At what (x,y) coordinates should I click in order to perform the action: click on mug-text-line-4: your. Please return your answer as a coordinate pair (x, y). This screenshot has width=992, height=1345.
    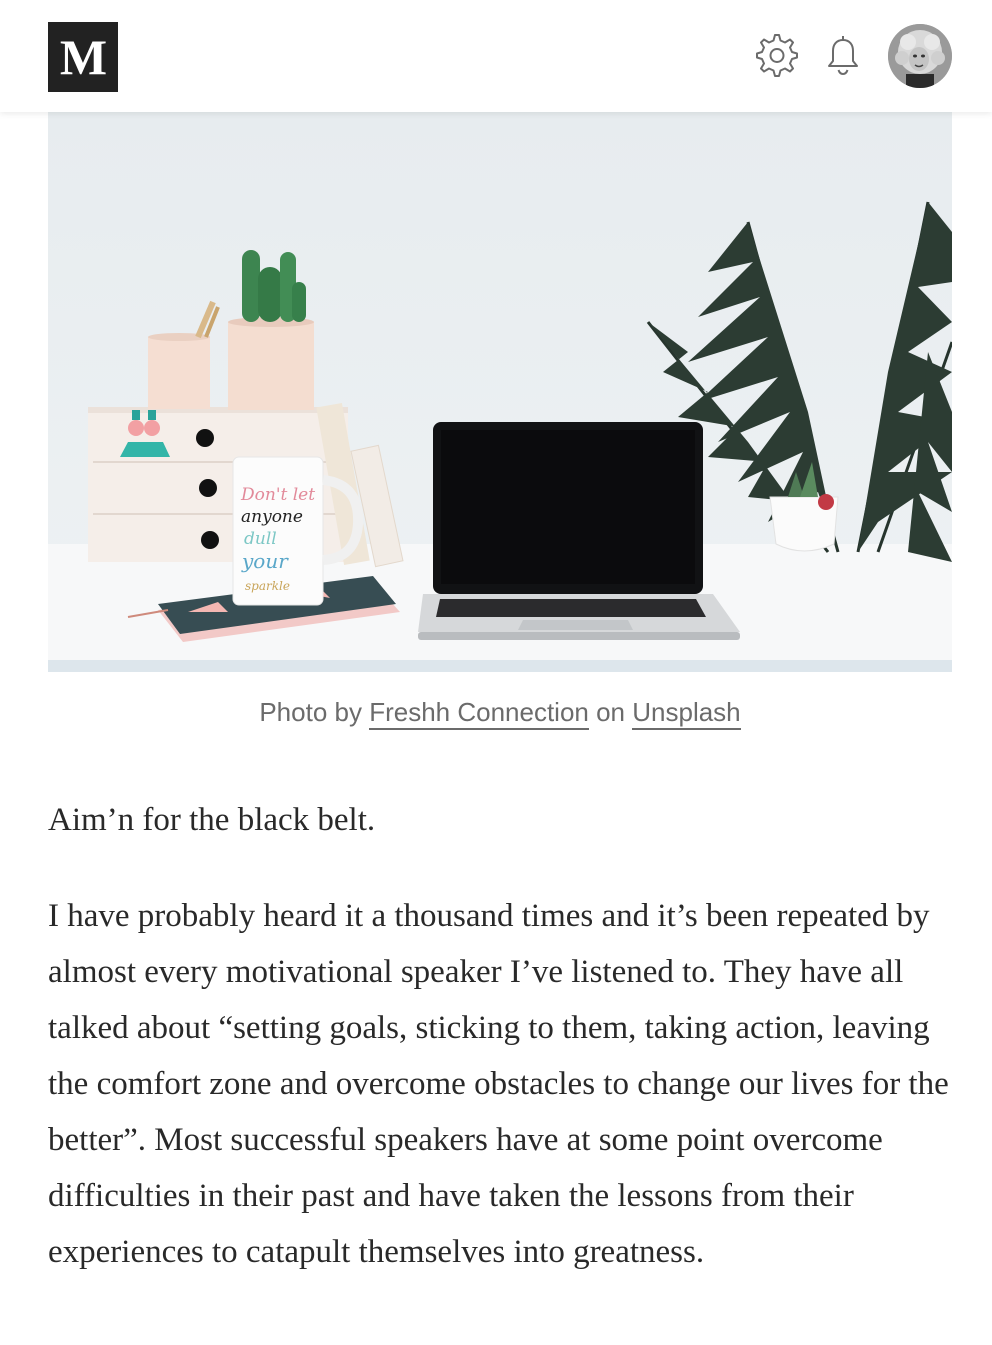
    Looking at the image, I should click on (265, 561).